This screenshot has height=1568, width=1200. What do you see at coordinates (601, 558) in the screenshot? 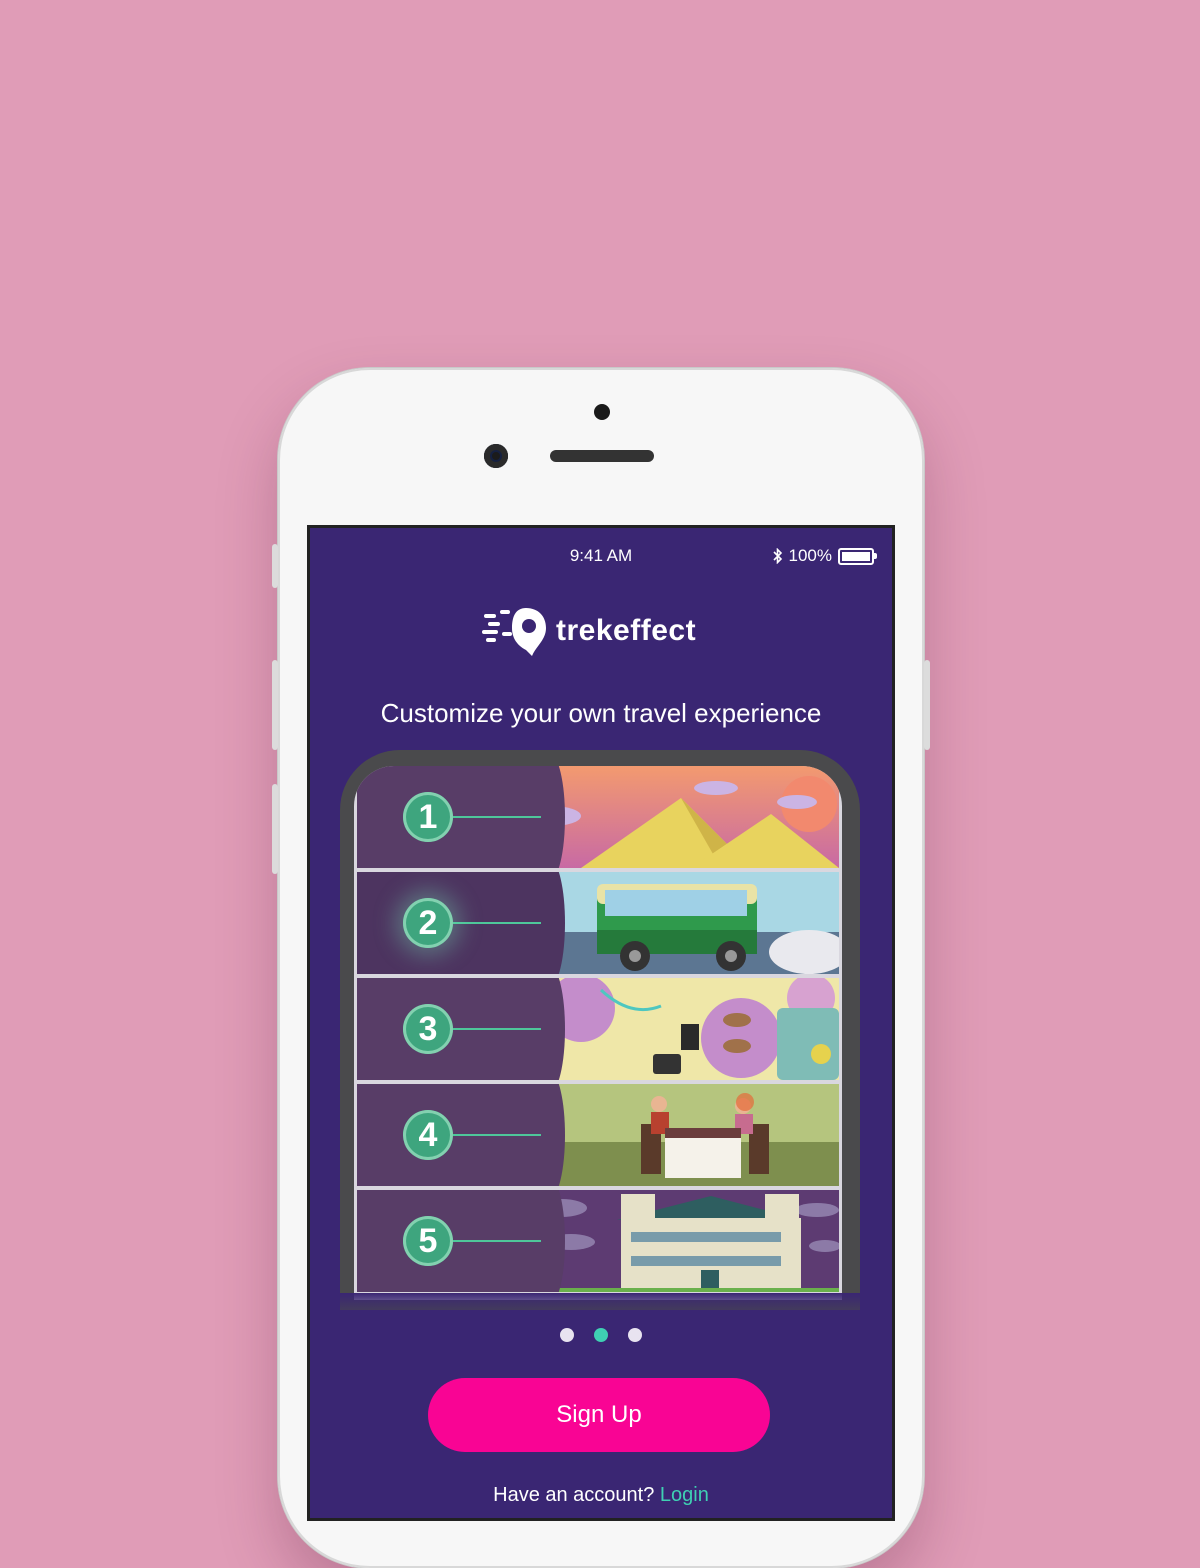
I see `status-bar: 9:41 AM 100%` at bounding box center [601, 558].